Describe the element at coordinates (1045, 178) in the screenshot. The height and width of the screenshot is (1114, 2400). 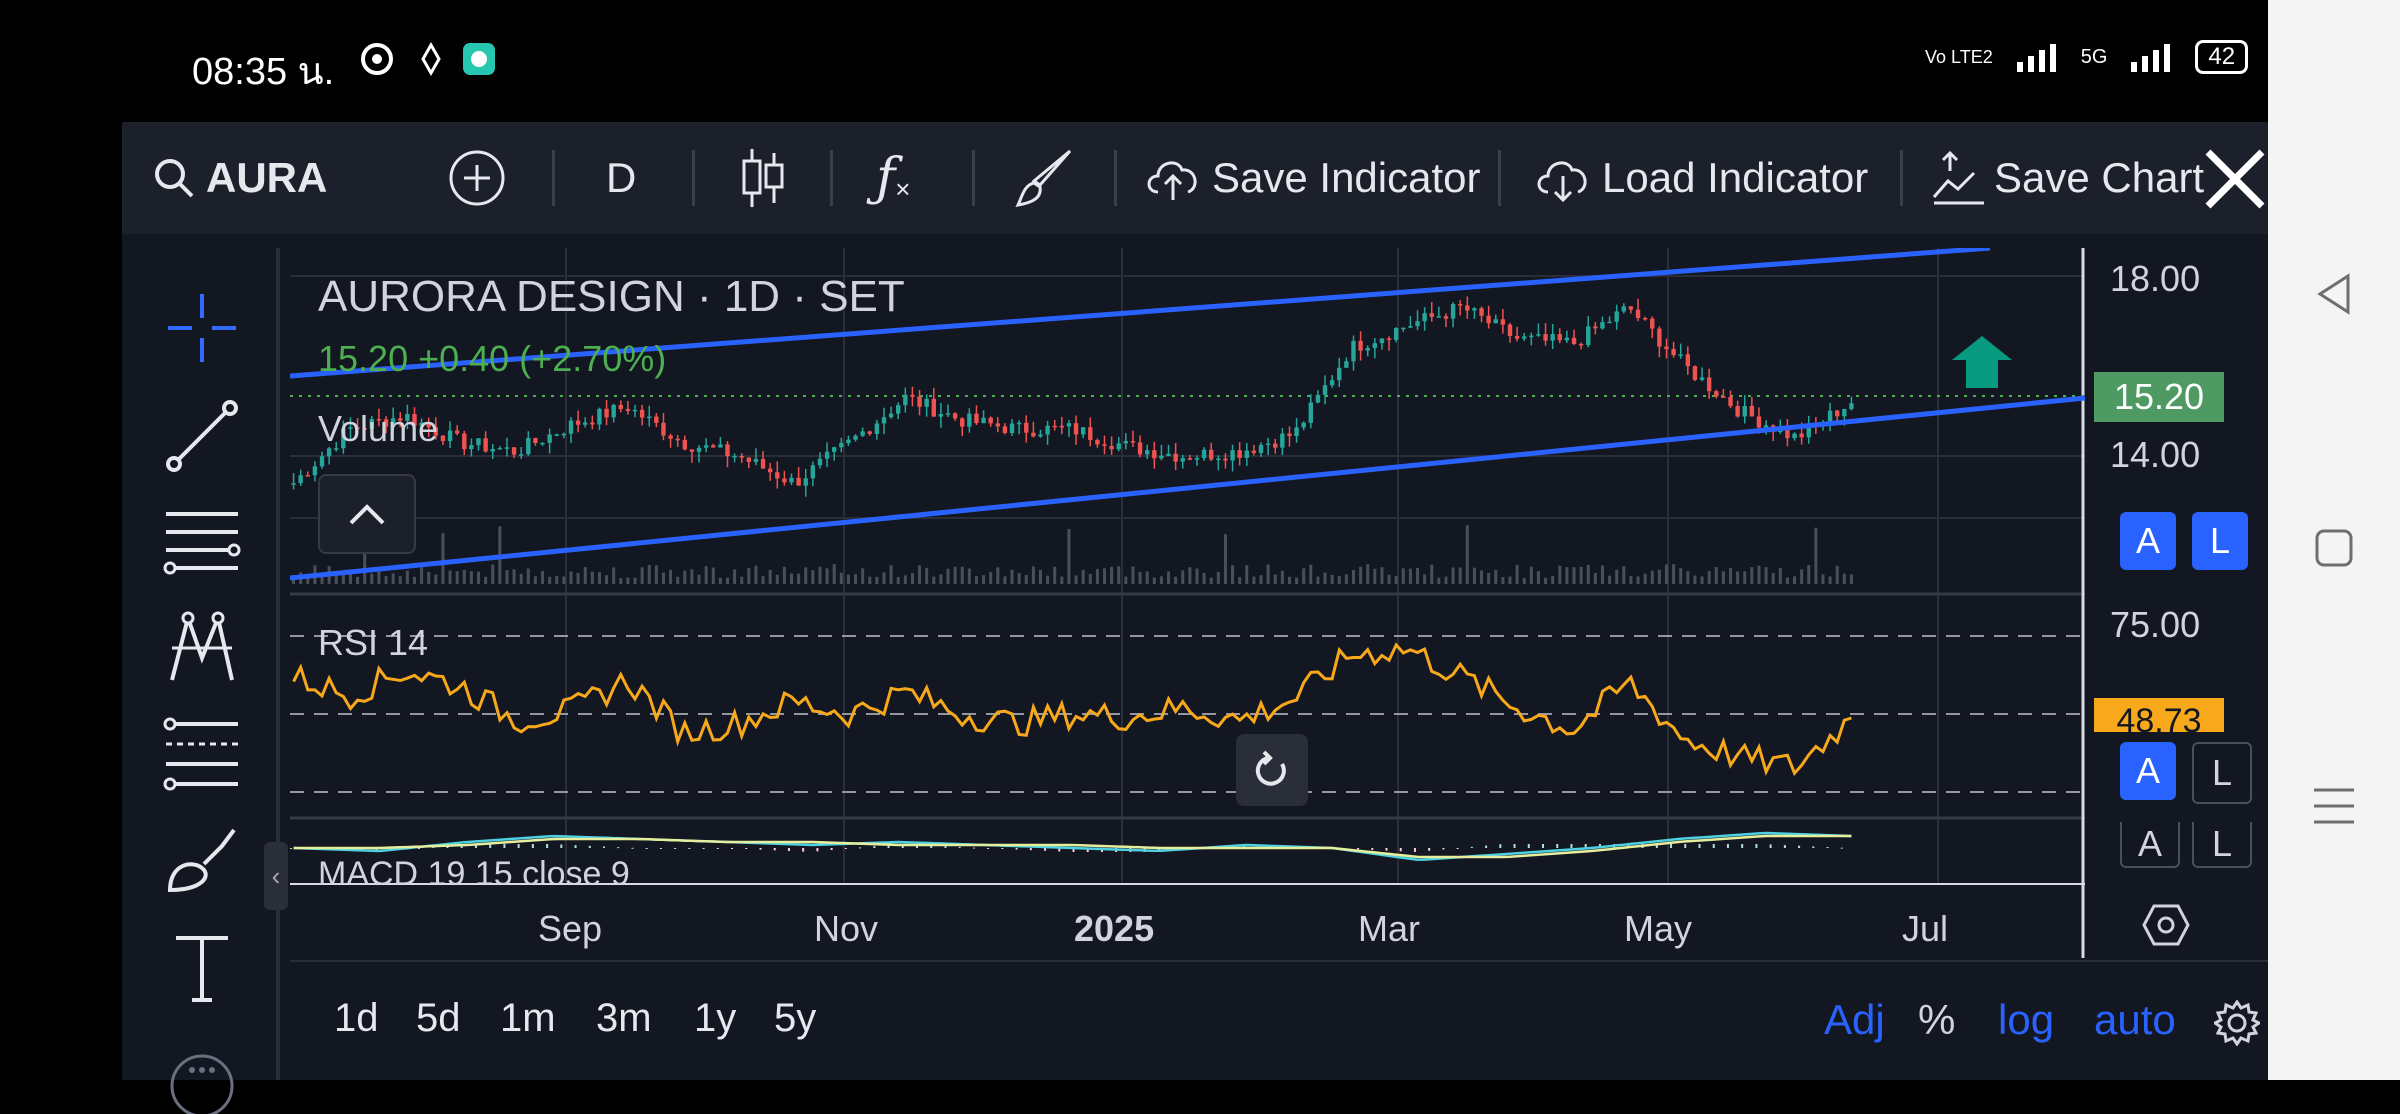
I see `drawing-brush-button` at that location.